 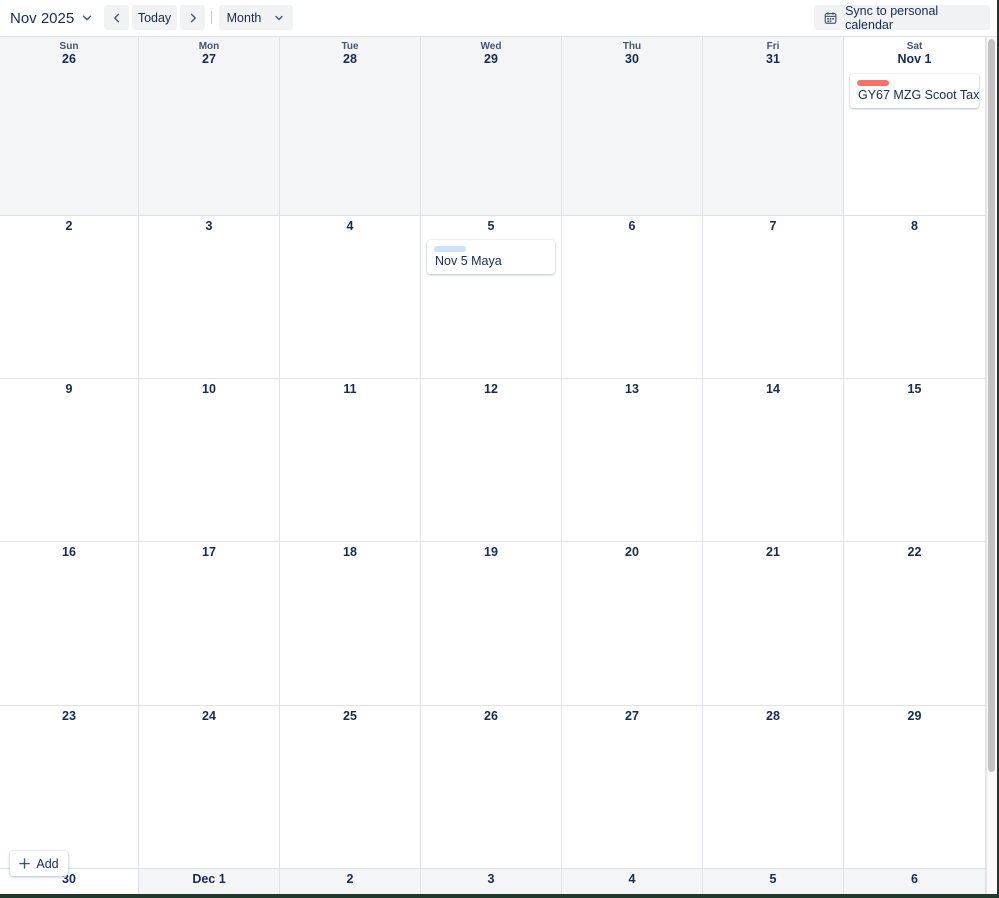 What do you see at coordinates (632, 46) in the screenshot?
I see `weekday-header: Thu` at bounding box center [632, 46].